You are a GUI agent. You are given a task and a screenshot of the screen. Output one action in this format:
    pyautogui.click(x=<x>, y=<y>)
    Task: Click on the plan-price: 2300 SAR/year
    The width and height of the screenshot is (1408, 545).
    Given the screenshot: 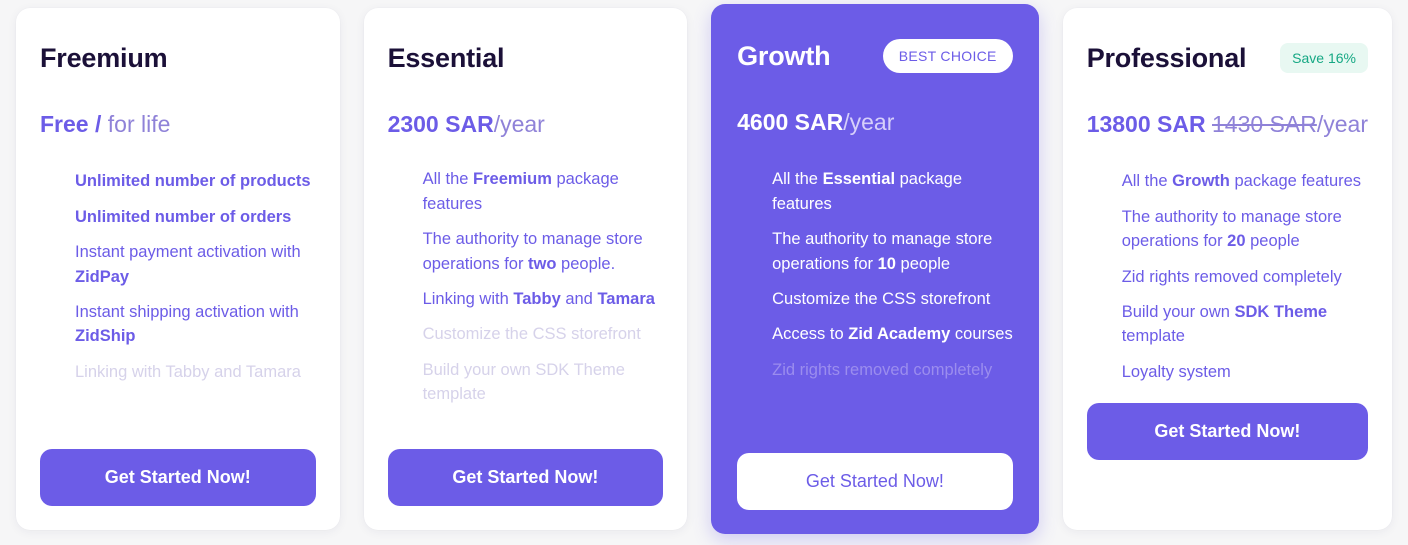 What is the action you would take?
    pyautogui.click(x=525, y=124)
    